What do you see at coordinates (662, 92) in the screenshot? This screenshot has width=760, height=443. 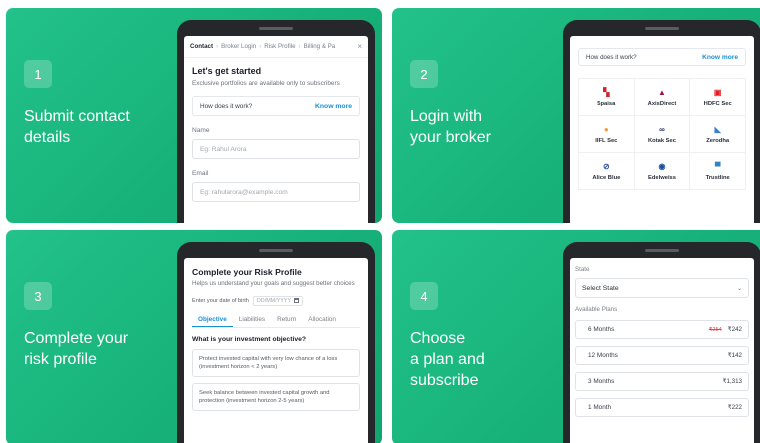 I see `axisdirect-logo-icon: ▲` at bounding box center [662, 92].